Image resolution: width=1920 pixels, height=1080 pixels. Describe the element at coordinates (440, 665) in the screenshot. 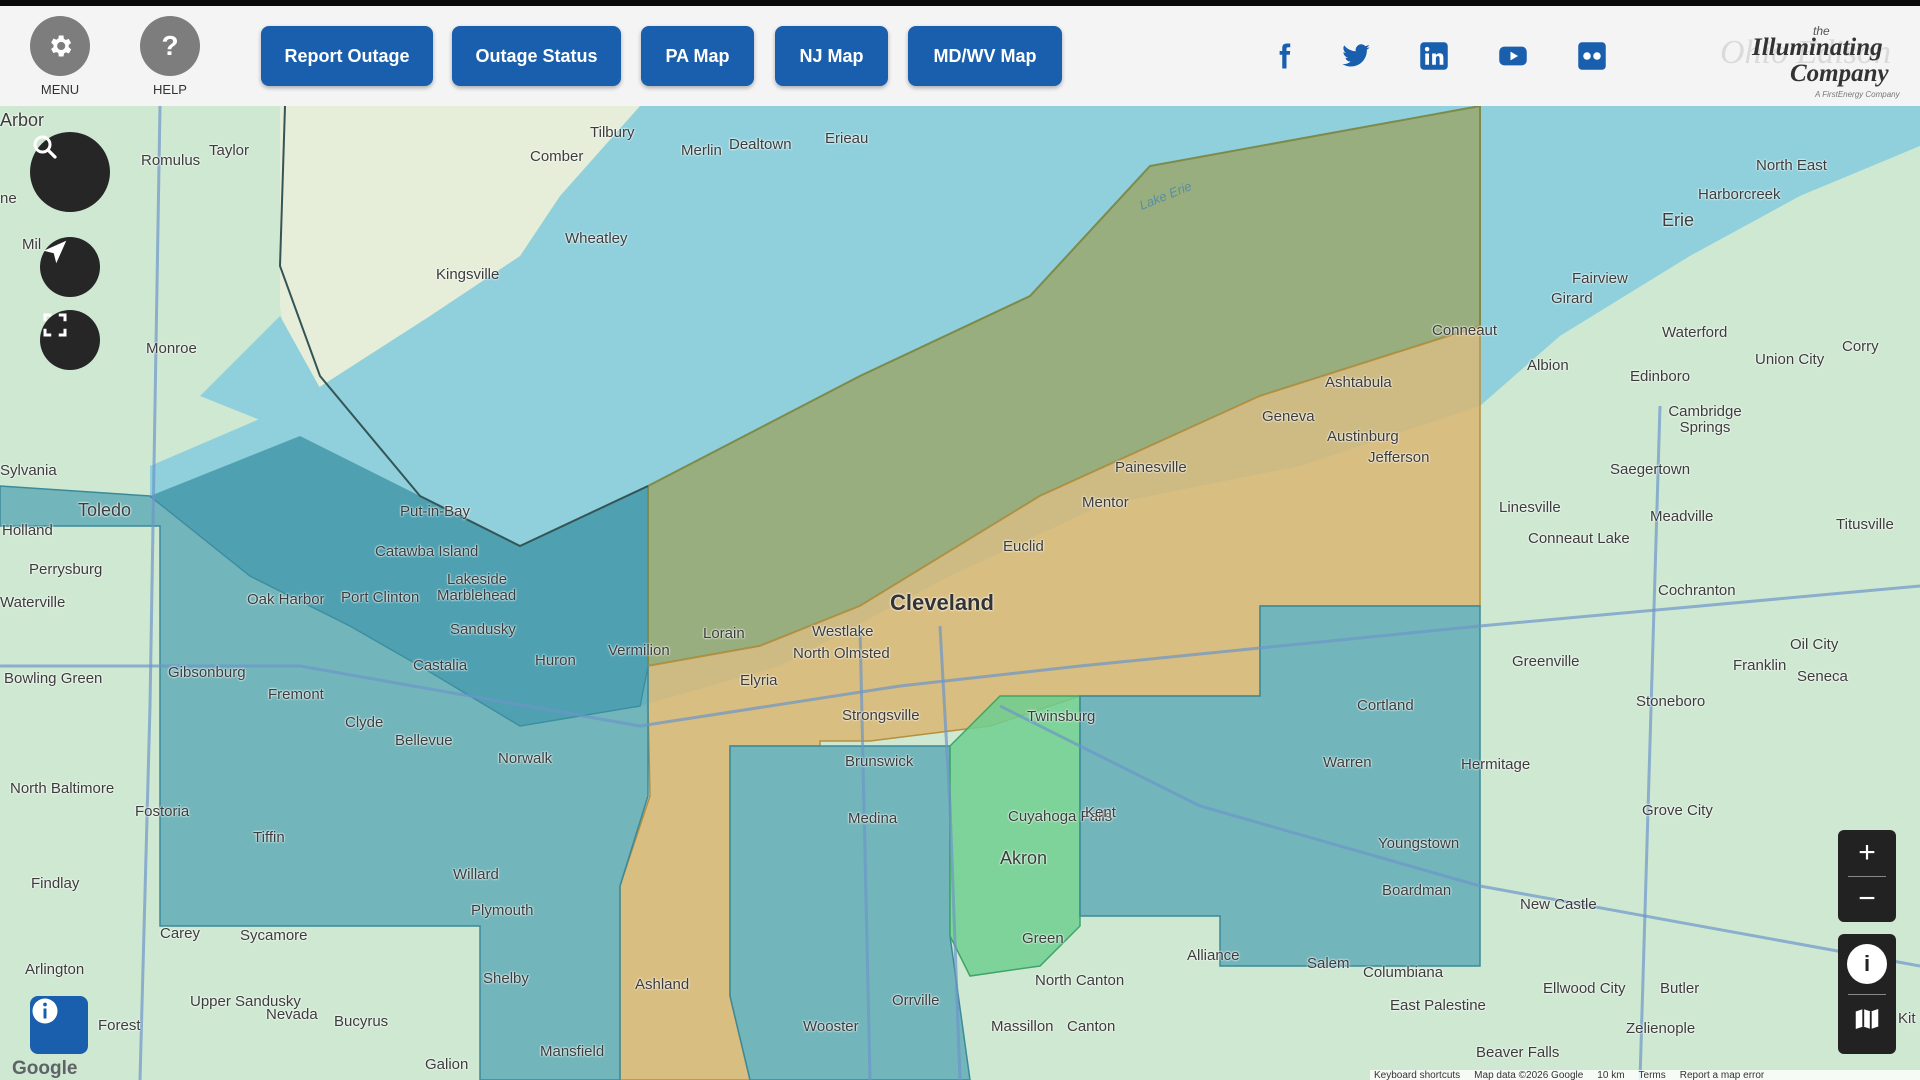

I see `label-castalia: Castalia` at that location.